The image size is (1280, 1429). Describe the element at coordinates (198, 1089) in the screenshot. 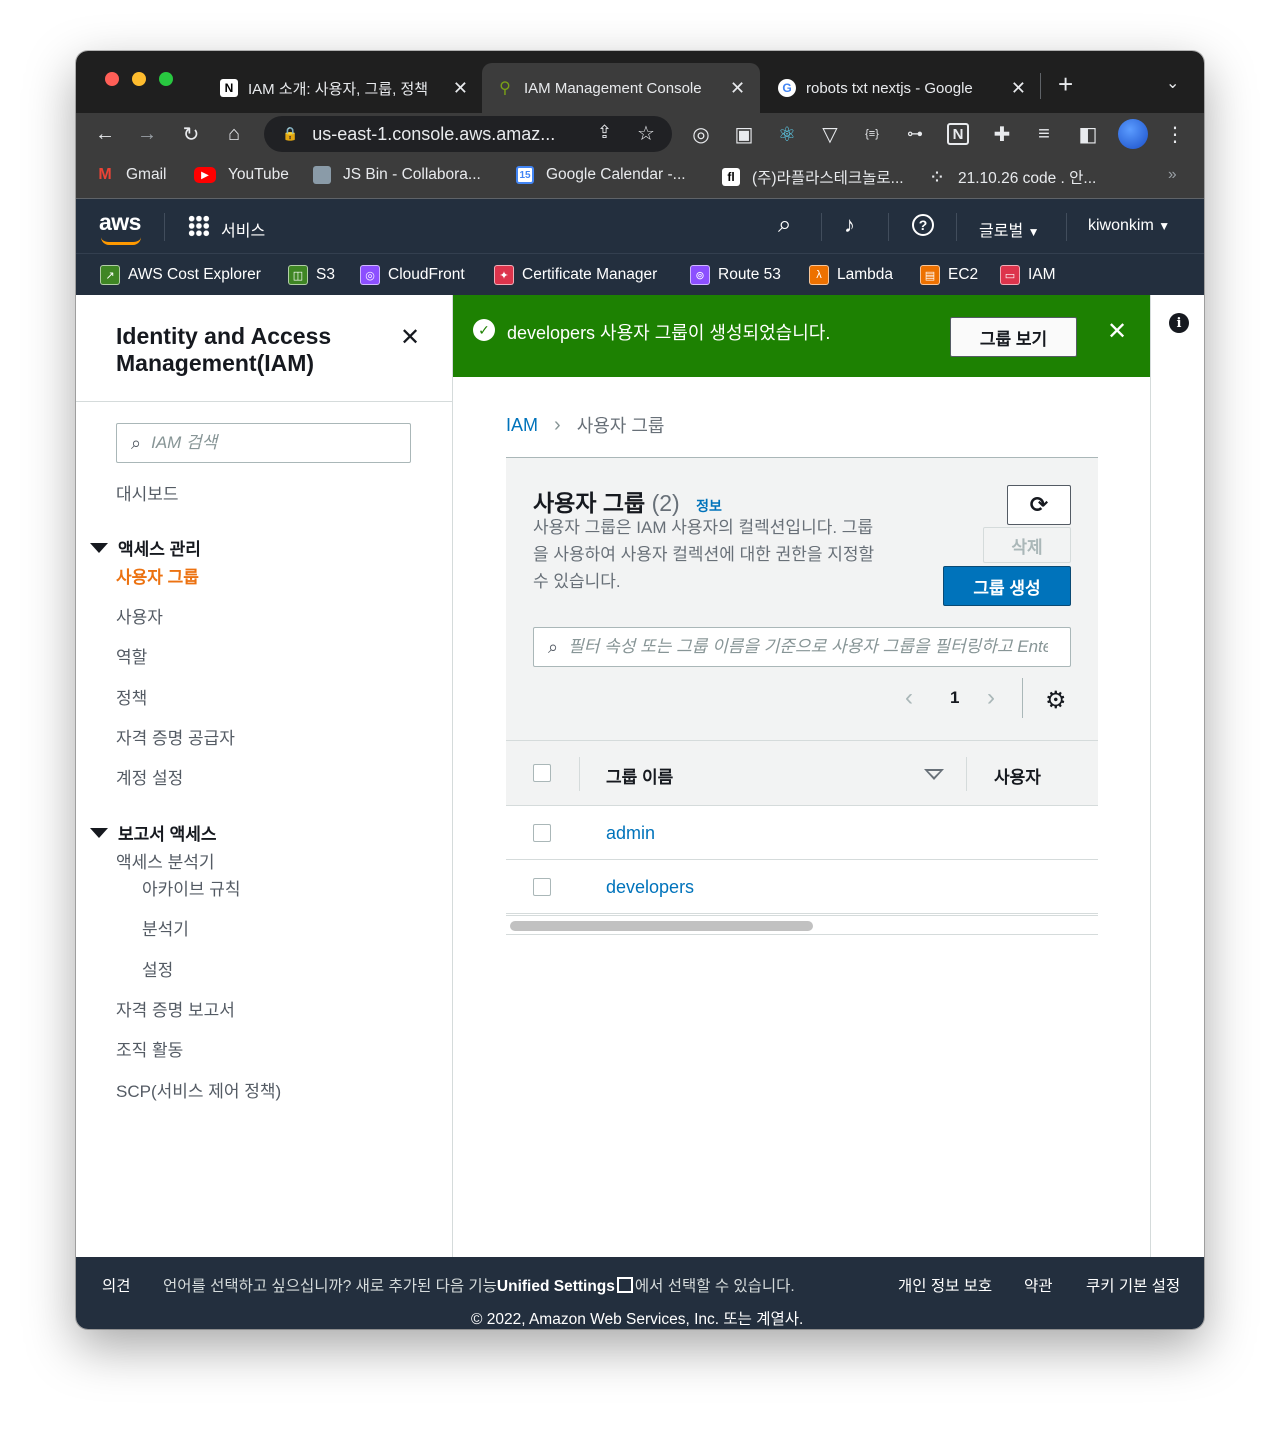

I see `sidebar-item-scp: SCP(서비스 제어 정책)` at that location.